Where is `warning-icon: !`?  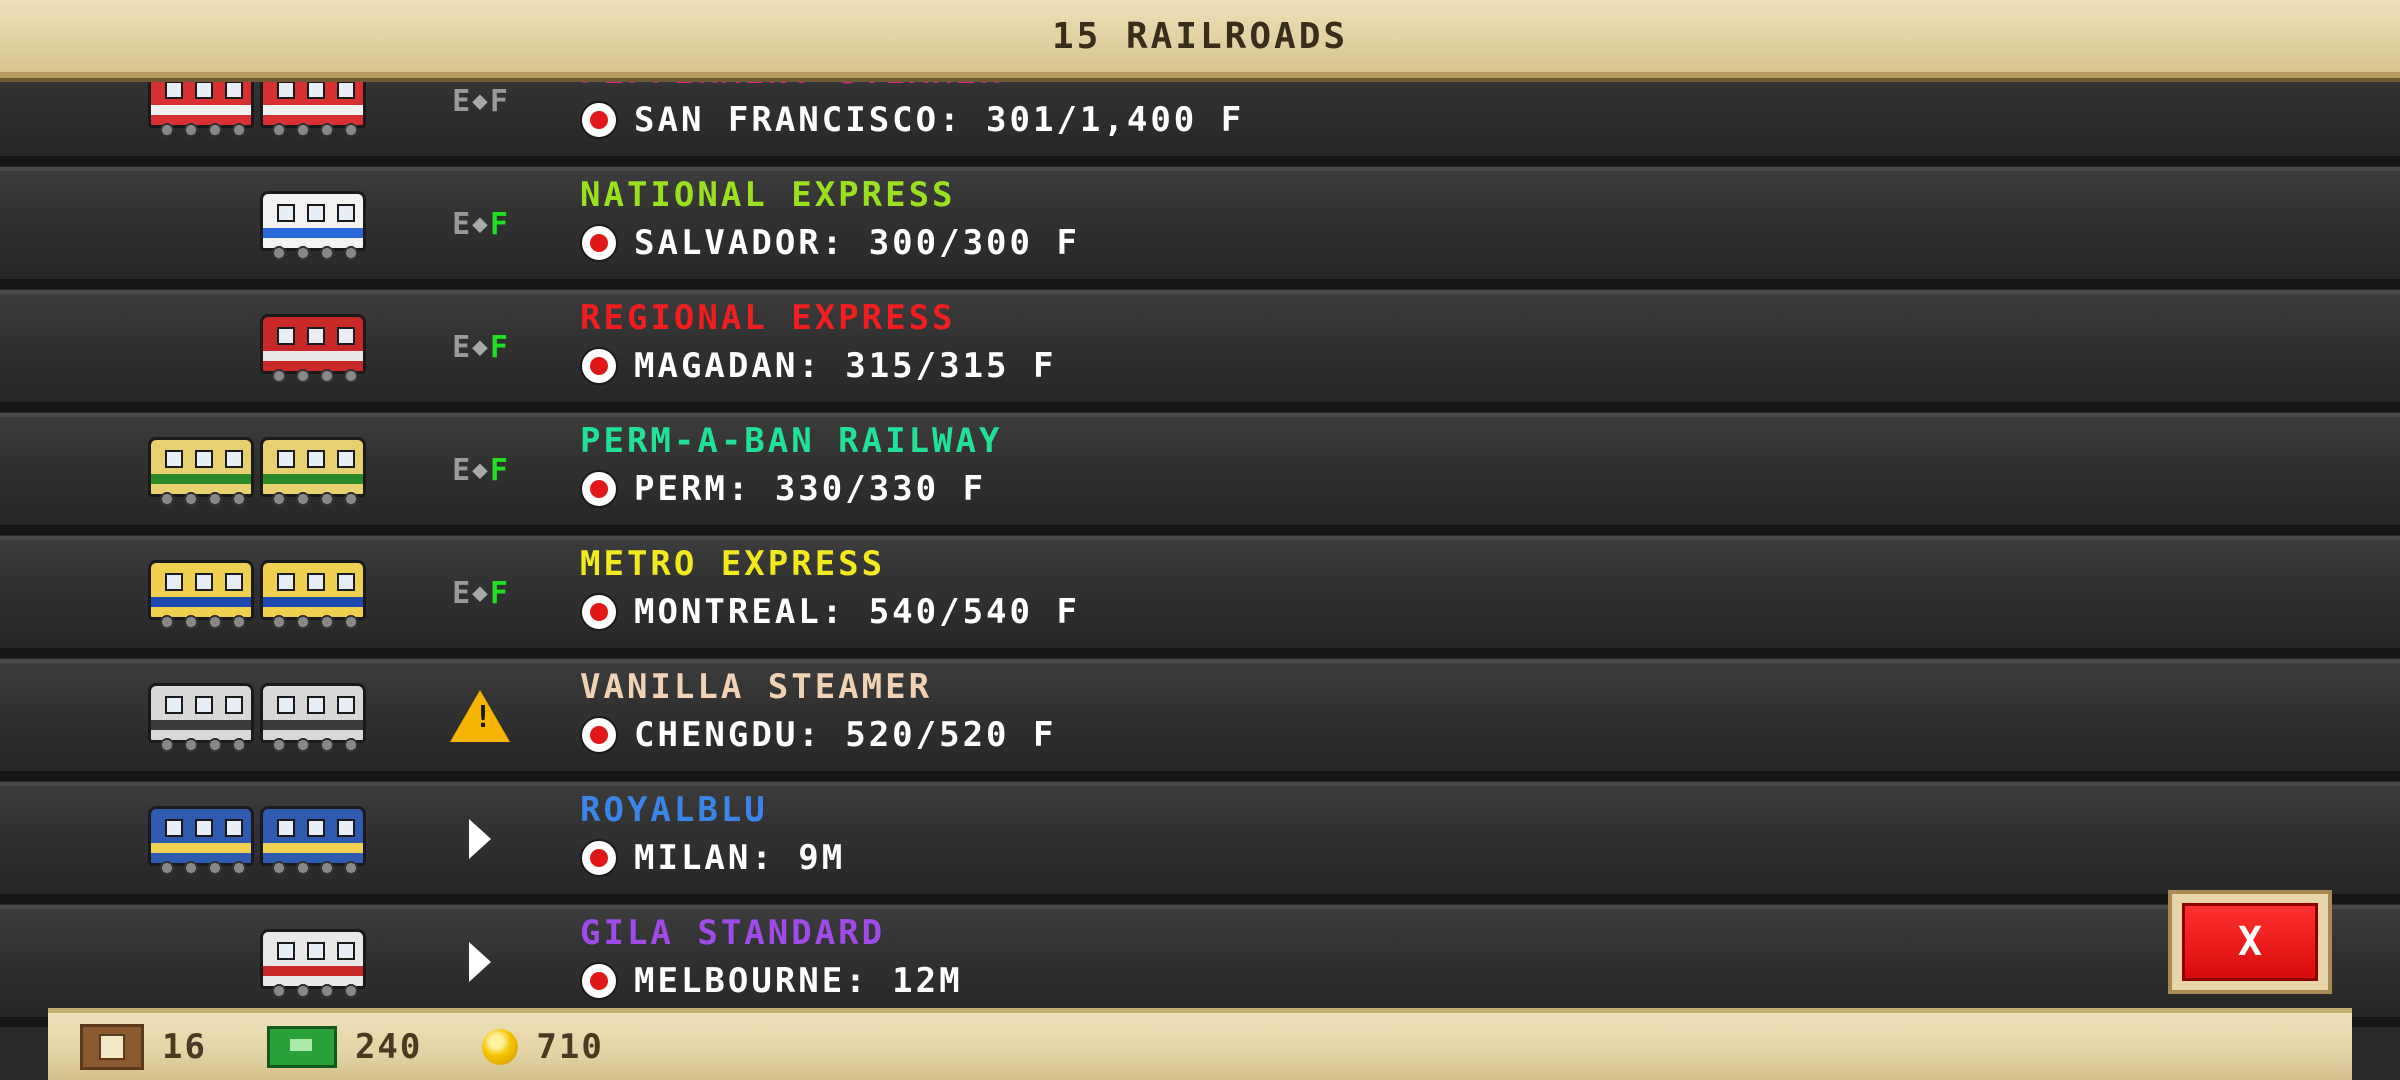 warning-icon: ! is located at coordinates (480, 716).